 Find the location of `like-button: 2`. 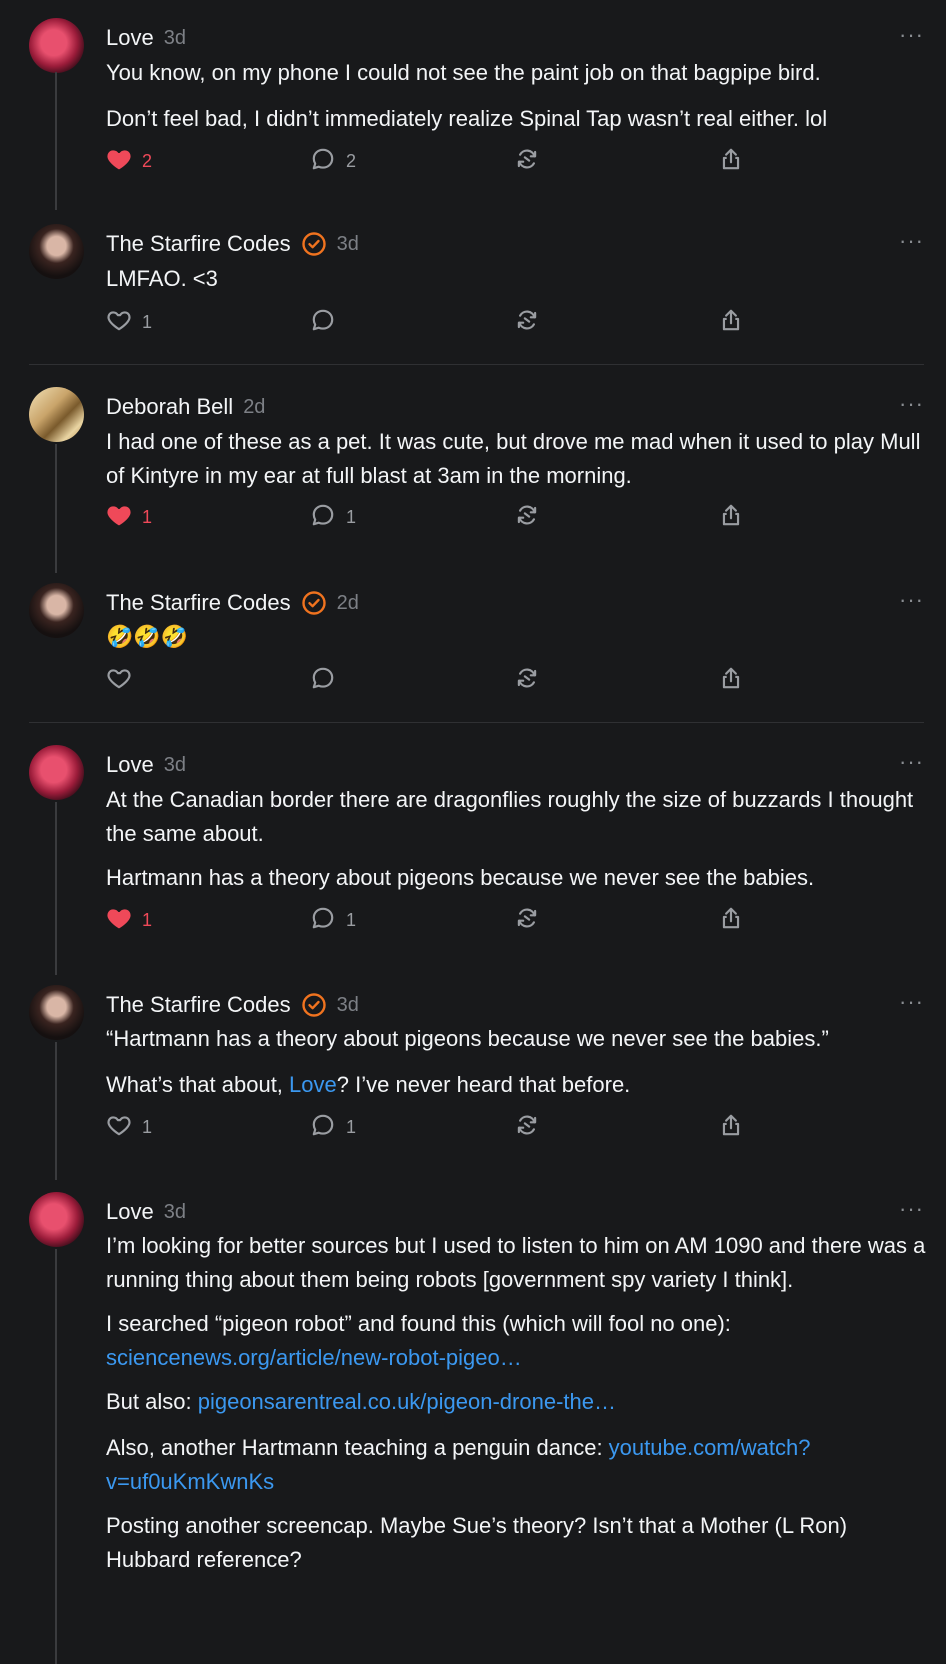

like-button: 2 is located at coordinates (129, 161).